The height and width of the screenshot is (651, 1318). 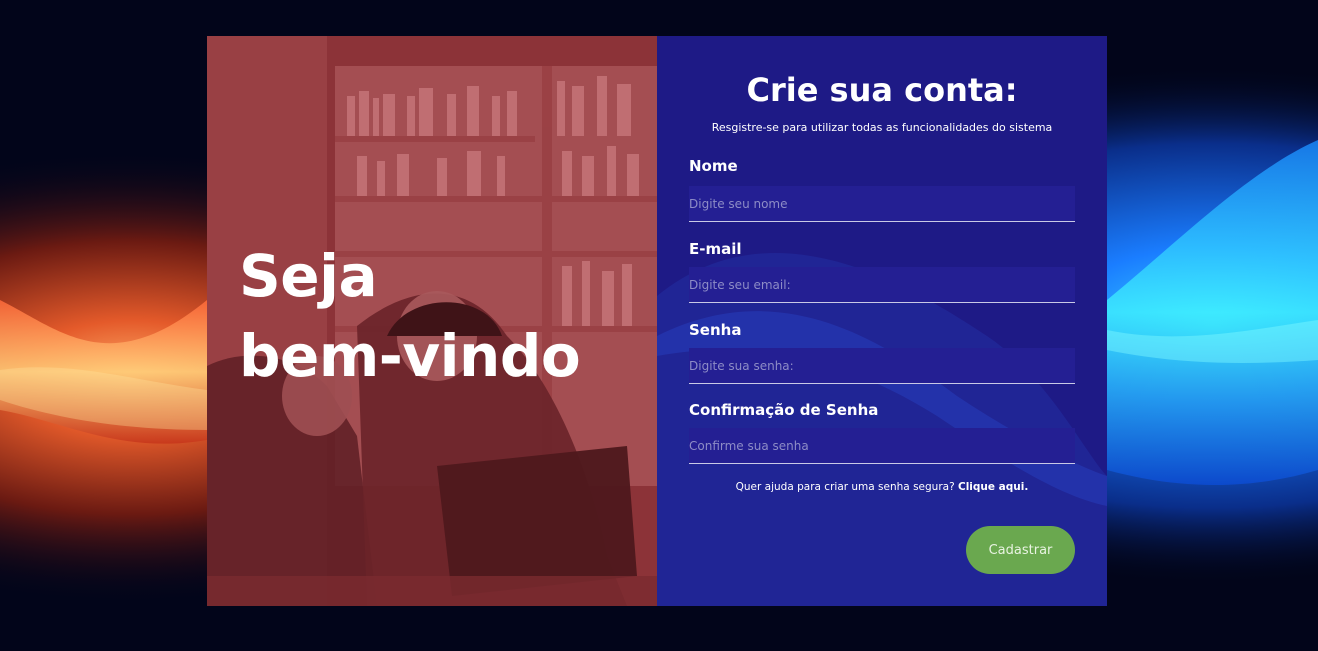 What do you see at coordinates (1020, 550) in the screenshot?
I see `register-button: Cadastrar` at bounding box center [1020, 550].